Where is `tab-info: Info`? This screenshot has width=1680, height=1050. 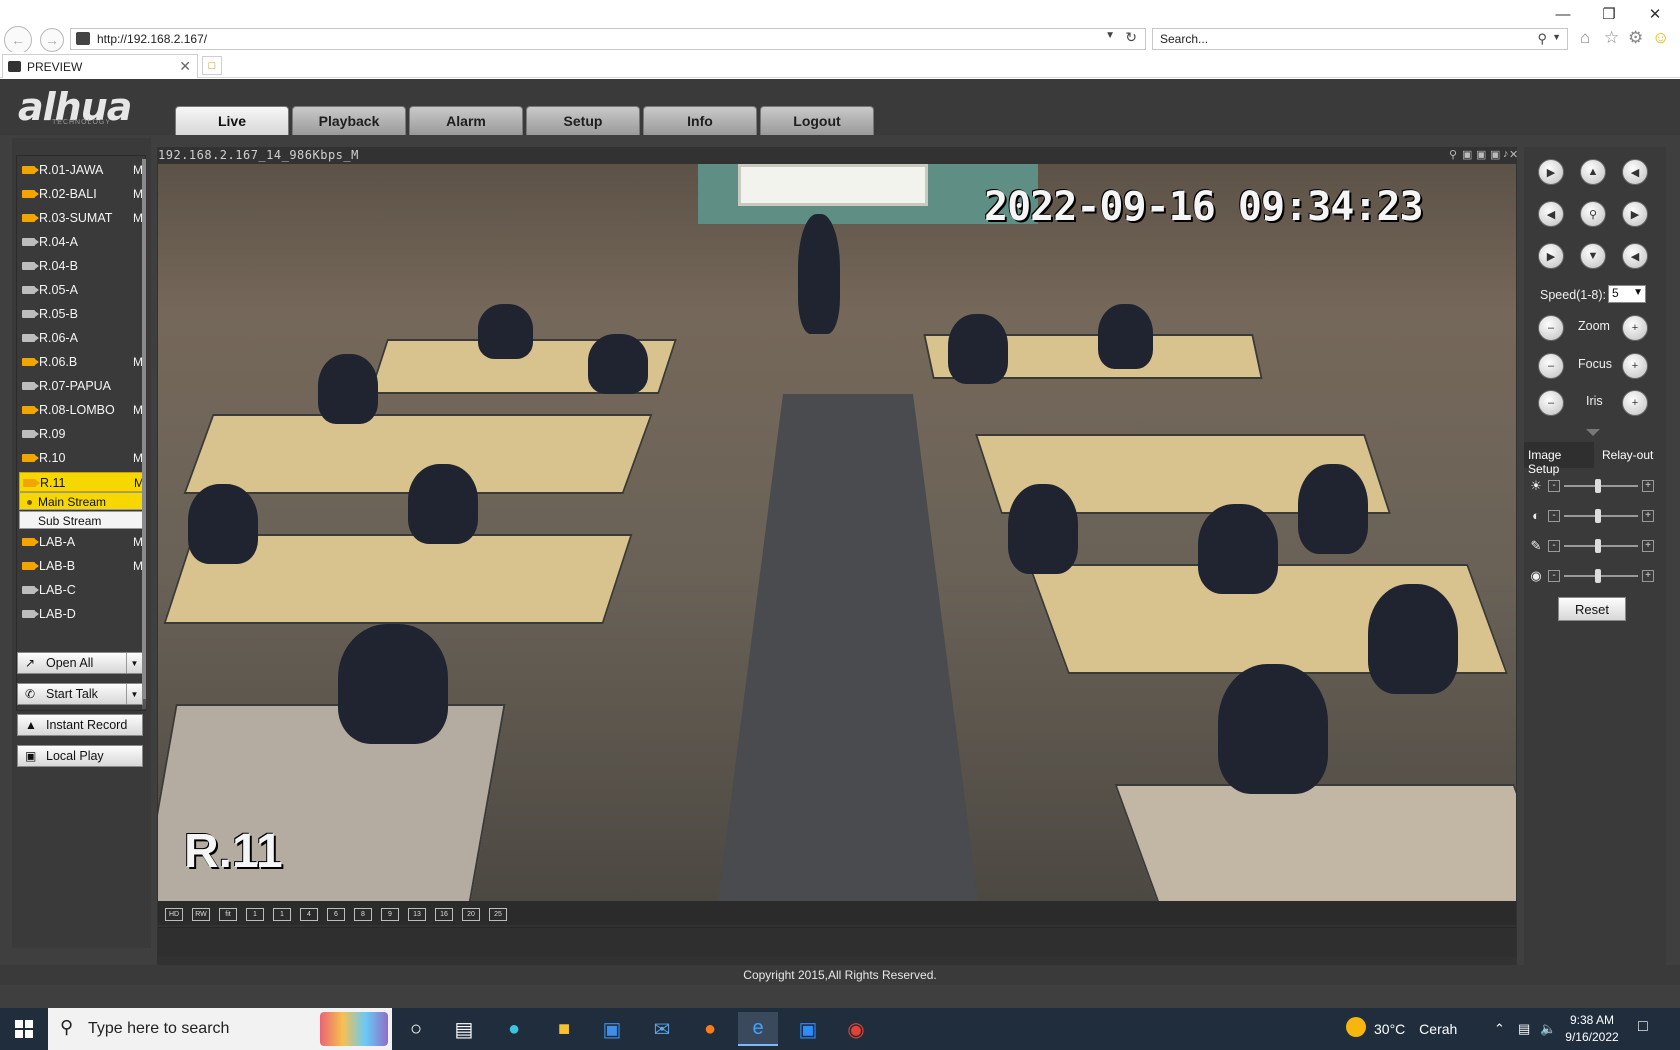
tab-info: Info is located at coordinates (700, 120).